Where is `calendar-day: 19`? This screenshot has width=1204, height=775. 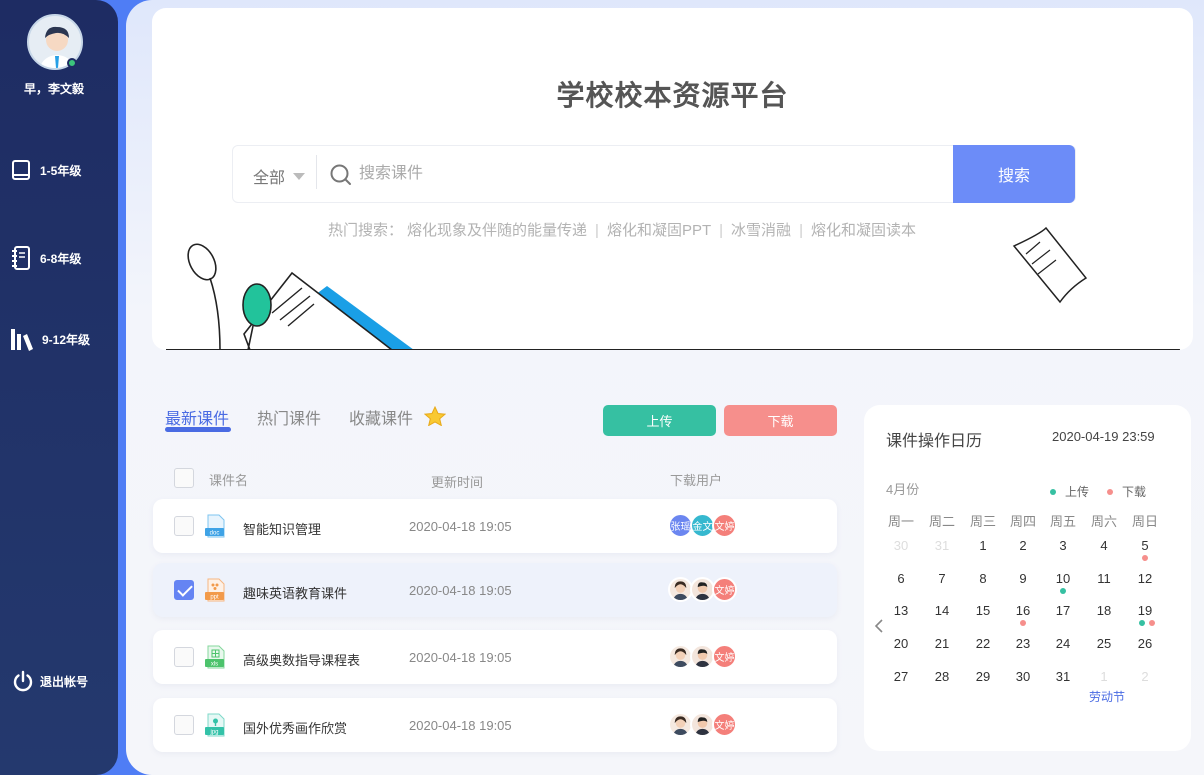
calendar-day: 19 is located at coordinates (1145, 610).